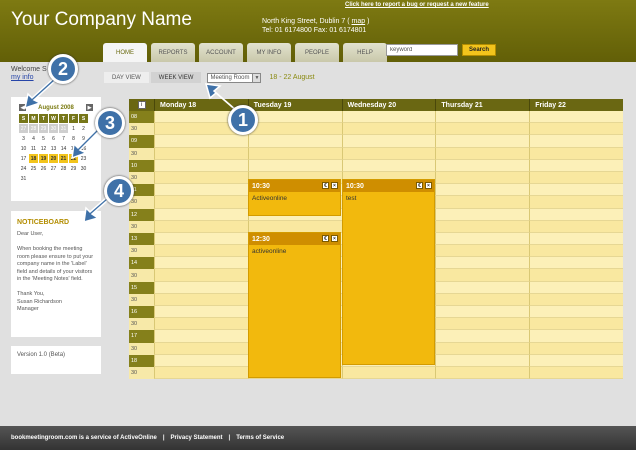 The image size is (636, 450). I want to click on booking-block: 10:30 € × Activeonline, so click(294, 197).